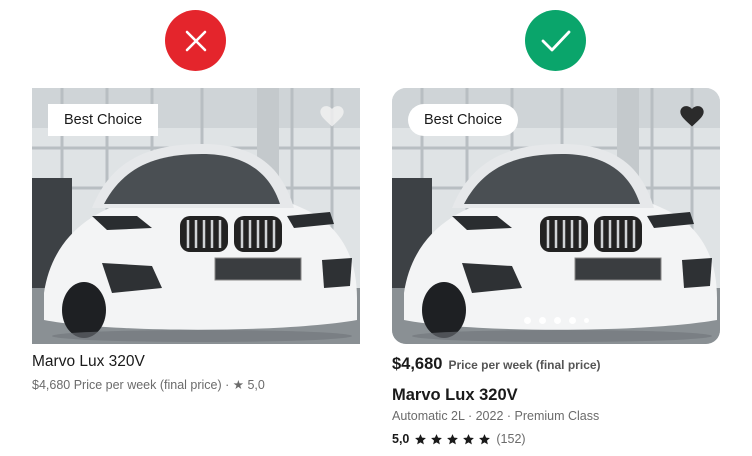  I want to click on cross-icon, so click(195, 40).